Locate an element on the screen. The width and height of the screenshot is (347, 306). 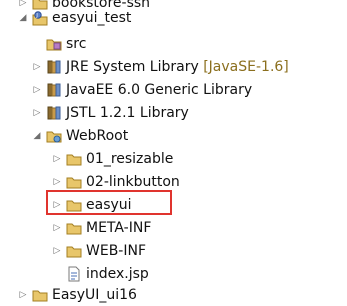
tree-item-javaee: ▷ JavaEE 6.0 Generic Library is located at coordinates (173, 90).